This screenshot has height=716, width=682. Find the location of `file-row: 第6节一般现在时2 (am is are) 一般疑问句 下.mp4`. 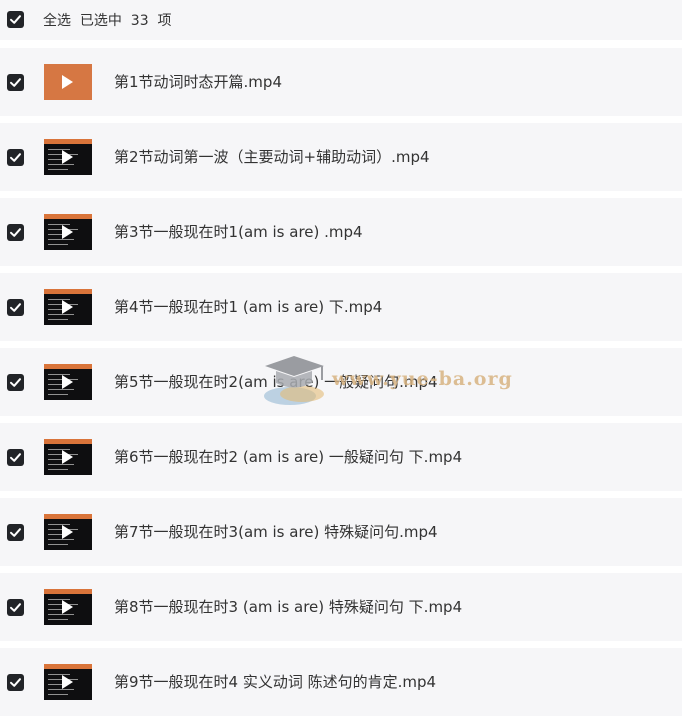

file-row: 第6节一般现在时2 (am is are) 一般疑问句 下.mp4 is located at coordinates (341, 457).